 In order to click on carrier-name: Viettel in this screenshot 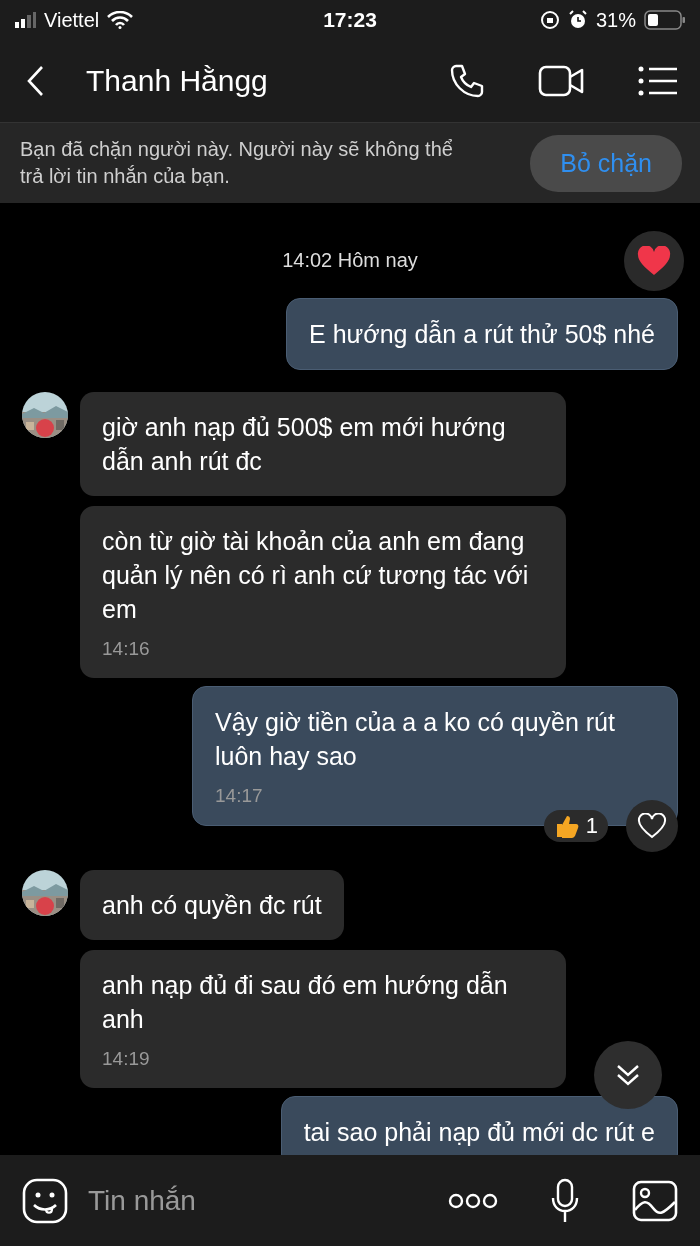, I will do `click(72, 20)`.